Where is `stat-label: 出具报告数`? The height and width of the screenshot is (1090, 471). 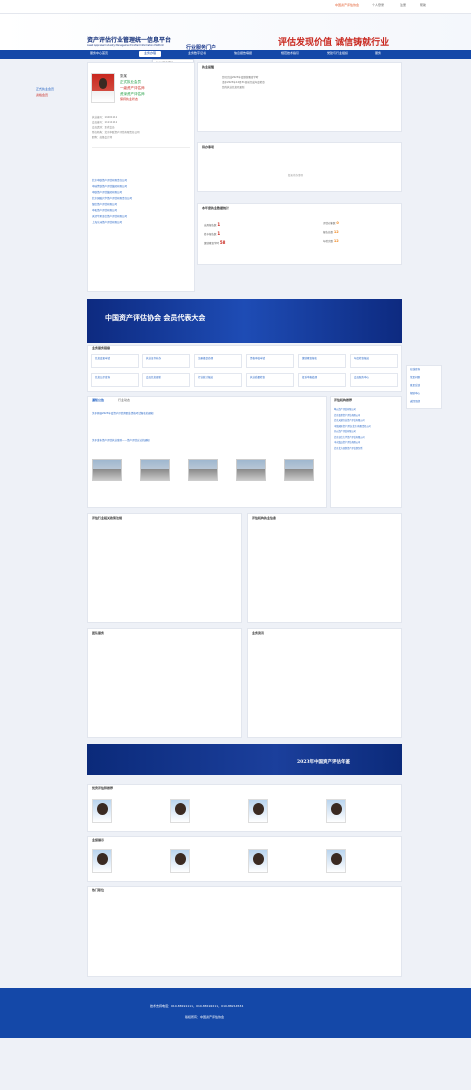
stat-label: 出具报告数 is located at coordinates (210, 225).